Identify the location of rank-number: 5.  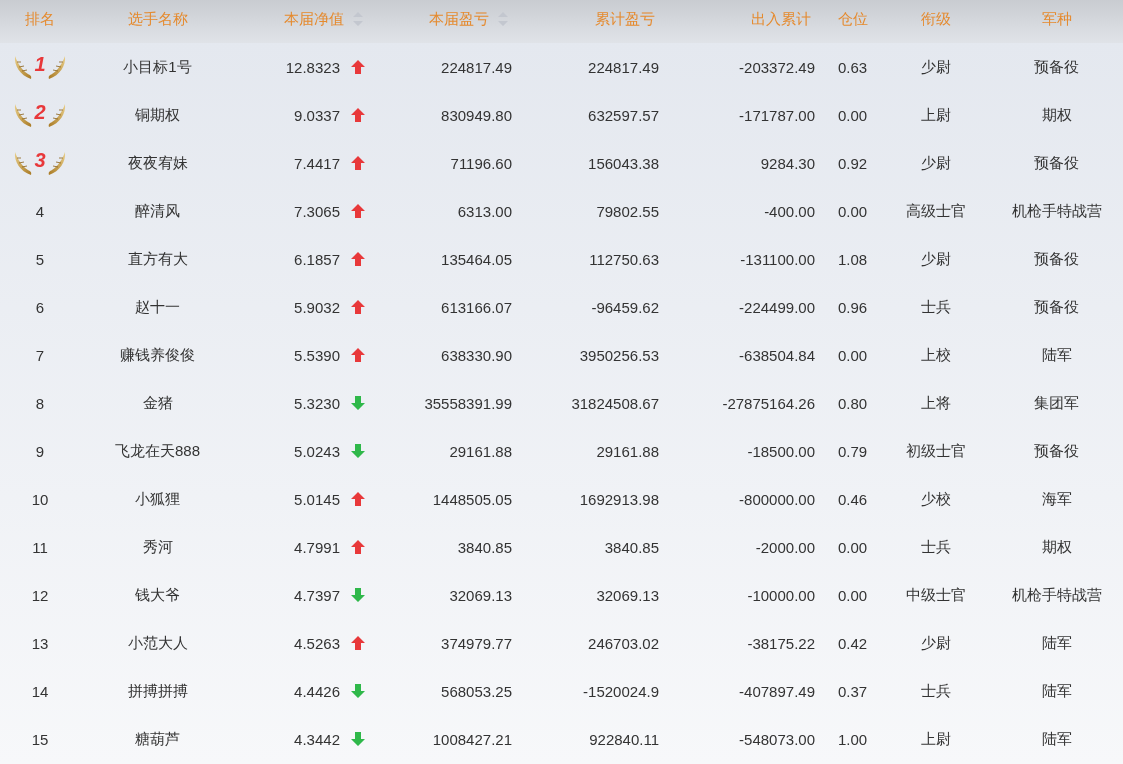
(40, 259).